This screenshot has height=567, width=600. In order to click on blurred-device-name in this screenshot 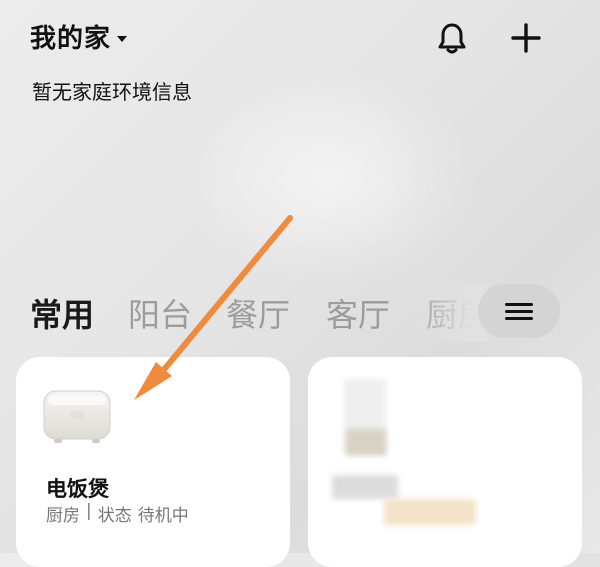, I will do `click(365, 487)`.